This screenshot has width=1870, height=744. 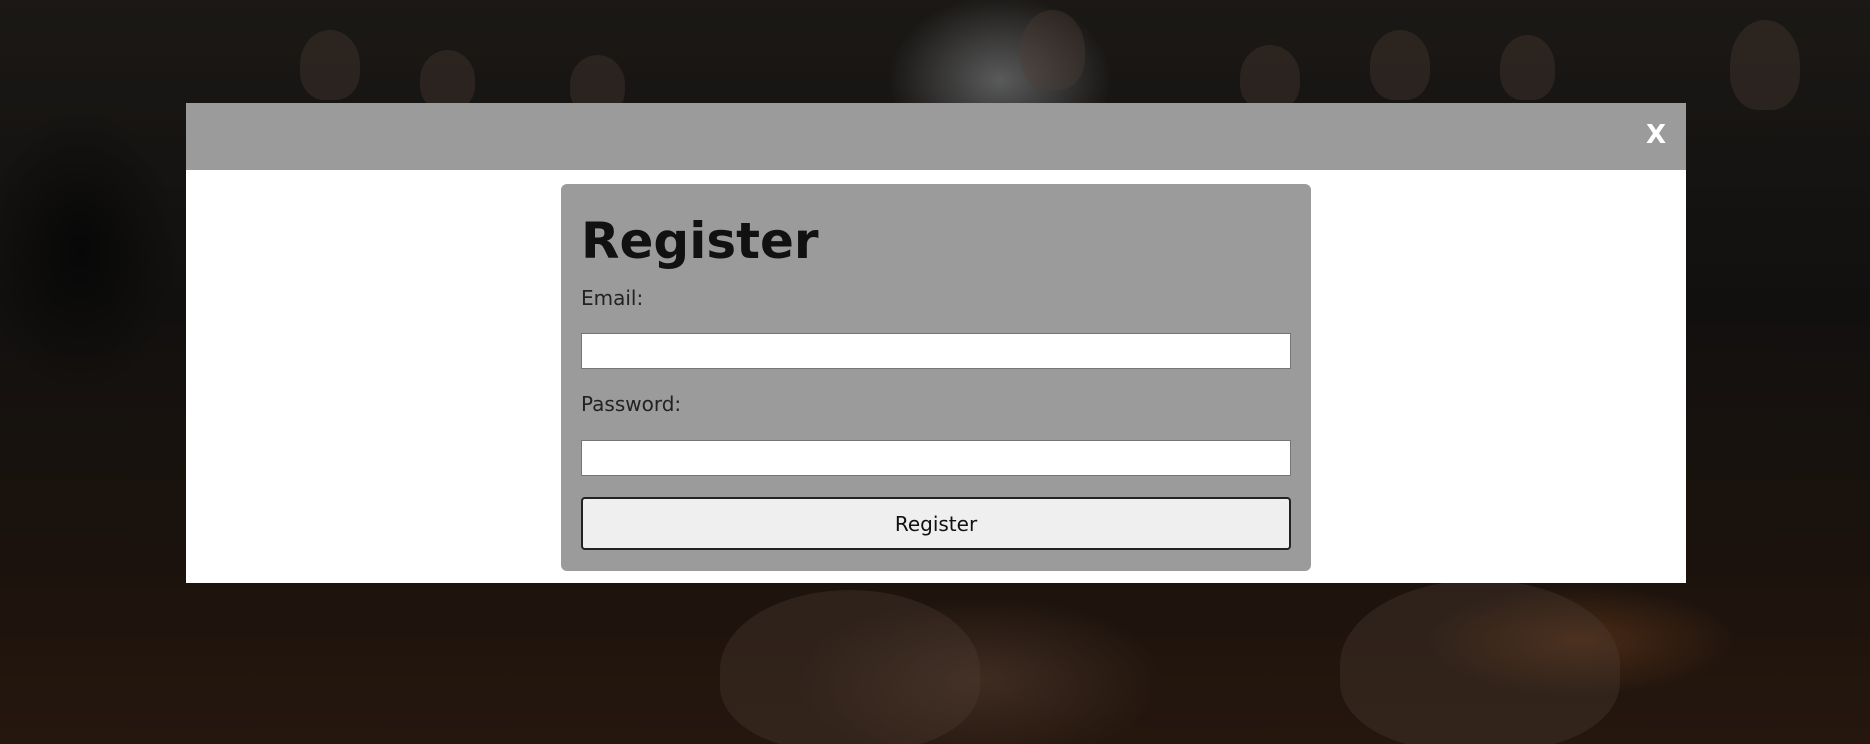 What do you see at coordinates (936, 351) in the screenshot?
I see `email-field` at bounding box center [936, 351].